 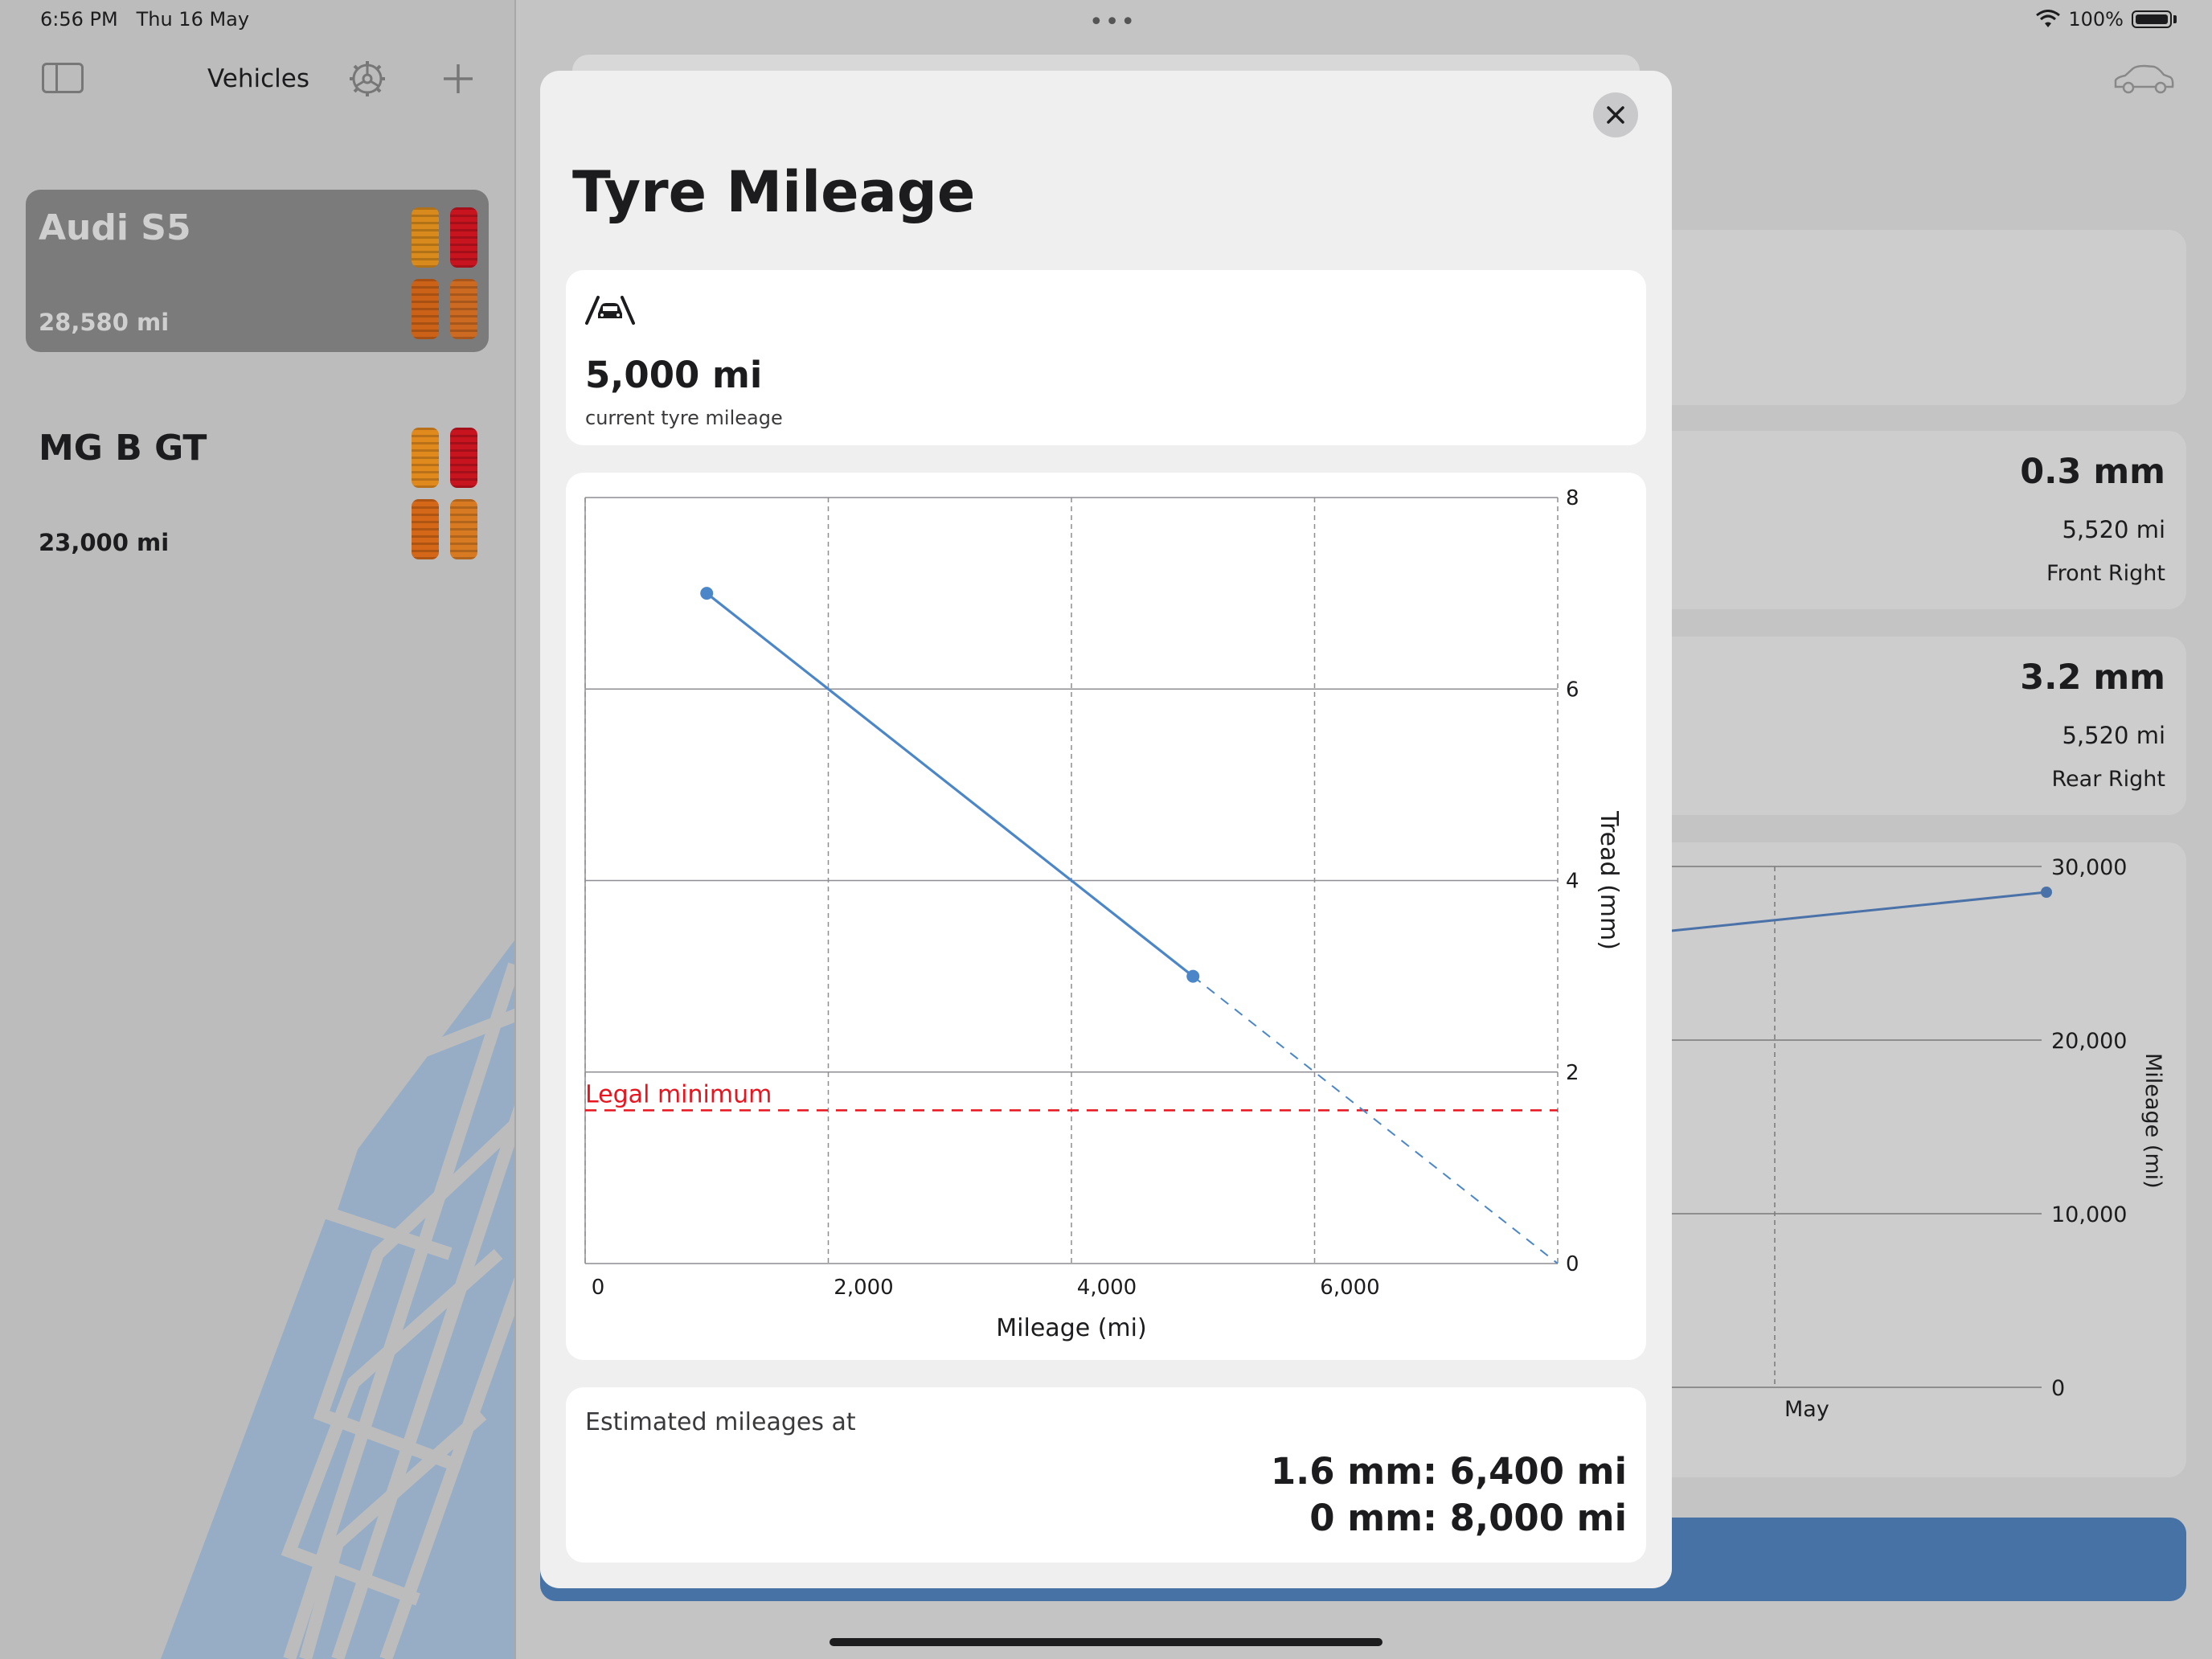 What do you see at coordinates (1107, 1288) in the screenshot?
I see `x-tick-label: 4,000` at bounding box center [1107, 1288].